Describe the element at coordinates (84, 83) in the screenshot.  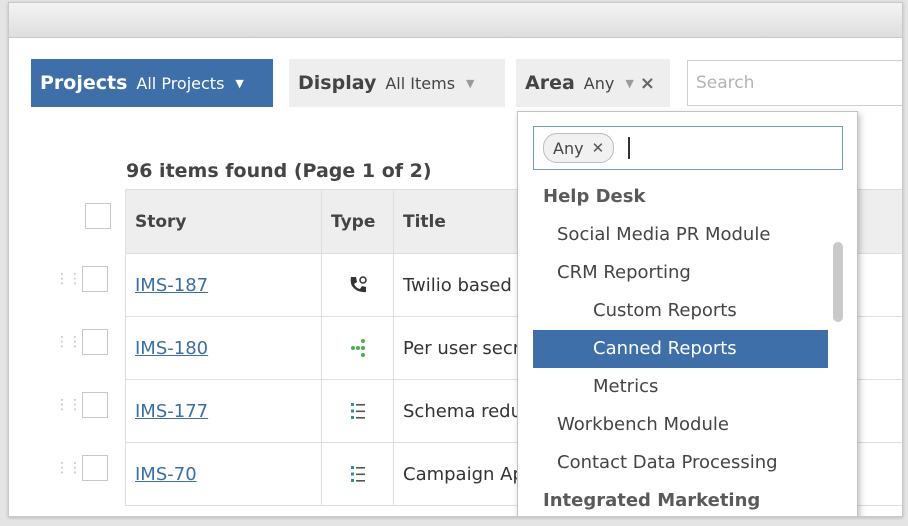
I see `projects-filter-label: Projects` at that location.